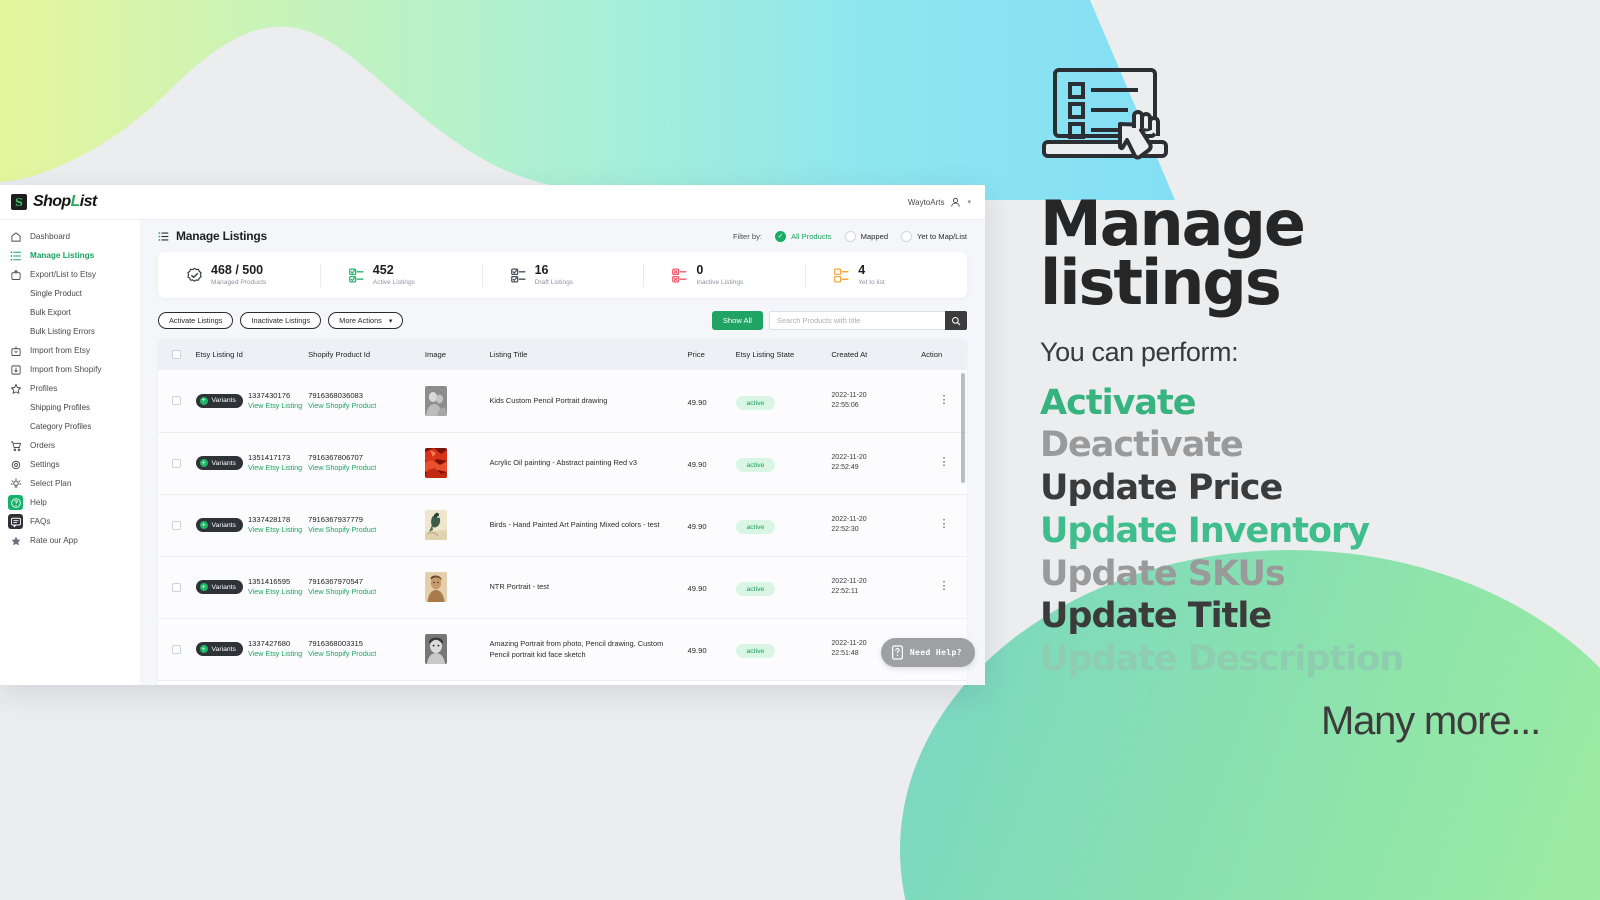  Describe the element at coordinates (366, 354) in the screenshot. I see `col-shopify-product-id: Shopify Product Id` at that location.